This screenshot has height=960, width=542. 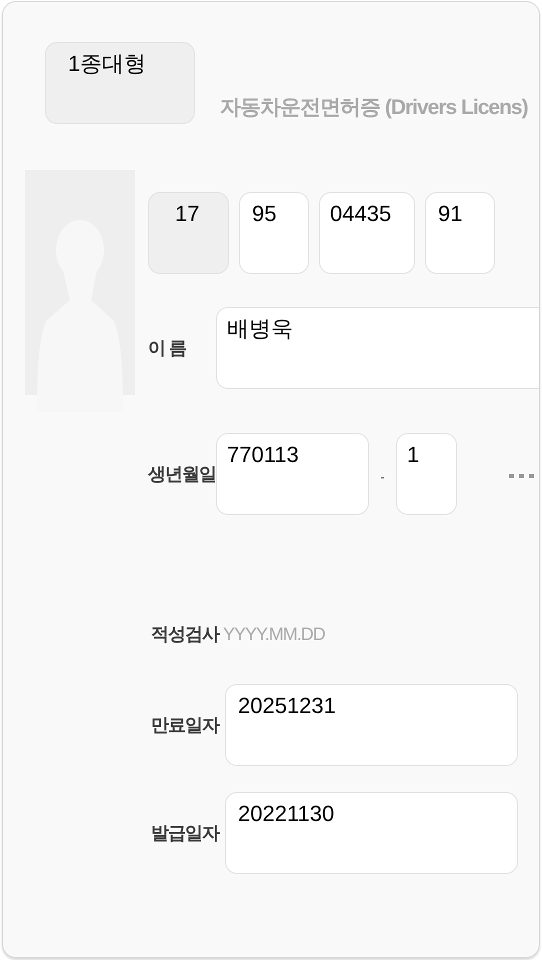 I want to click on date-input: YYYY.MM.DD, so click(x=323, y=634).